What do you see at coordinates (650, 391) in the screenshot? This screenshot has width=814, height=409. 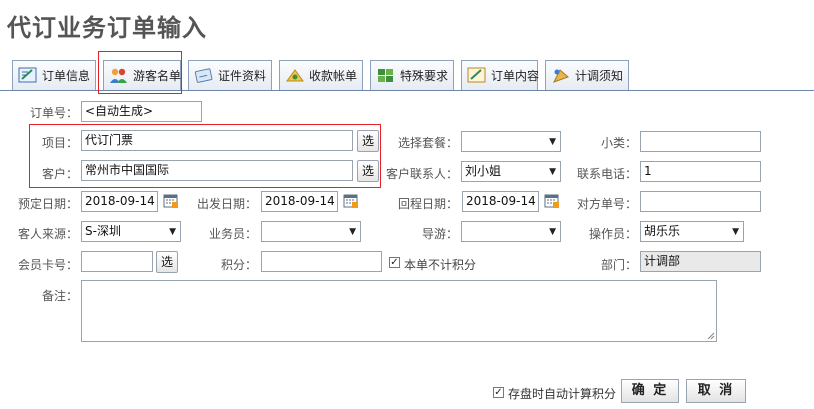 I see `confirm-button: 确 定` at bounding box center [650, 391].